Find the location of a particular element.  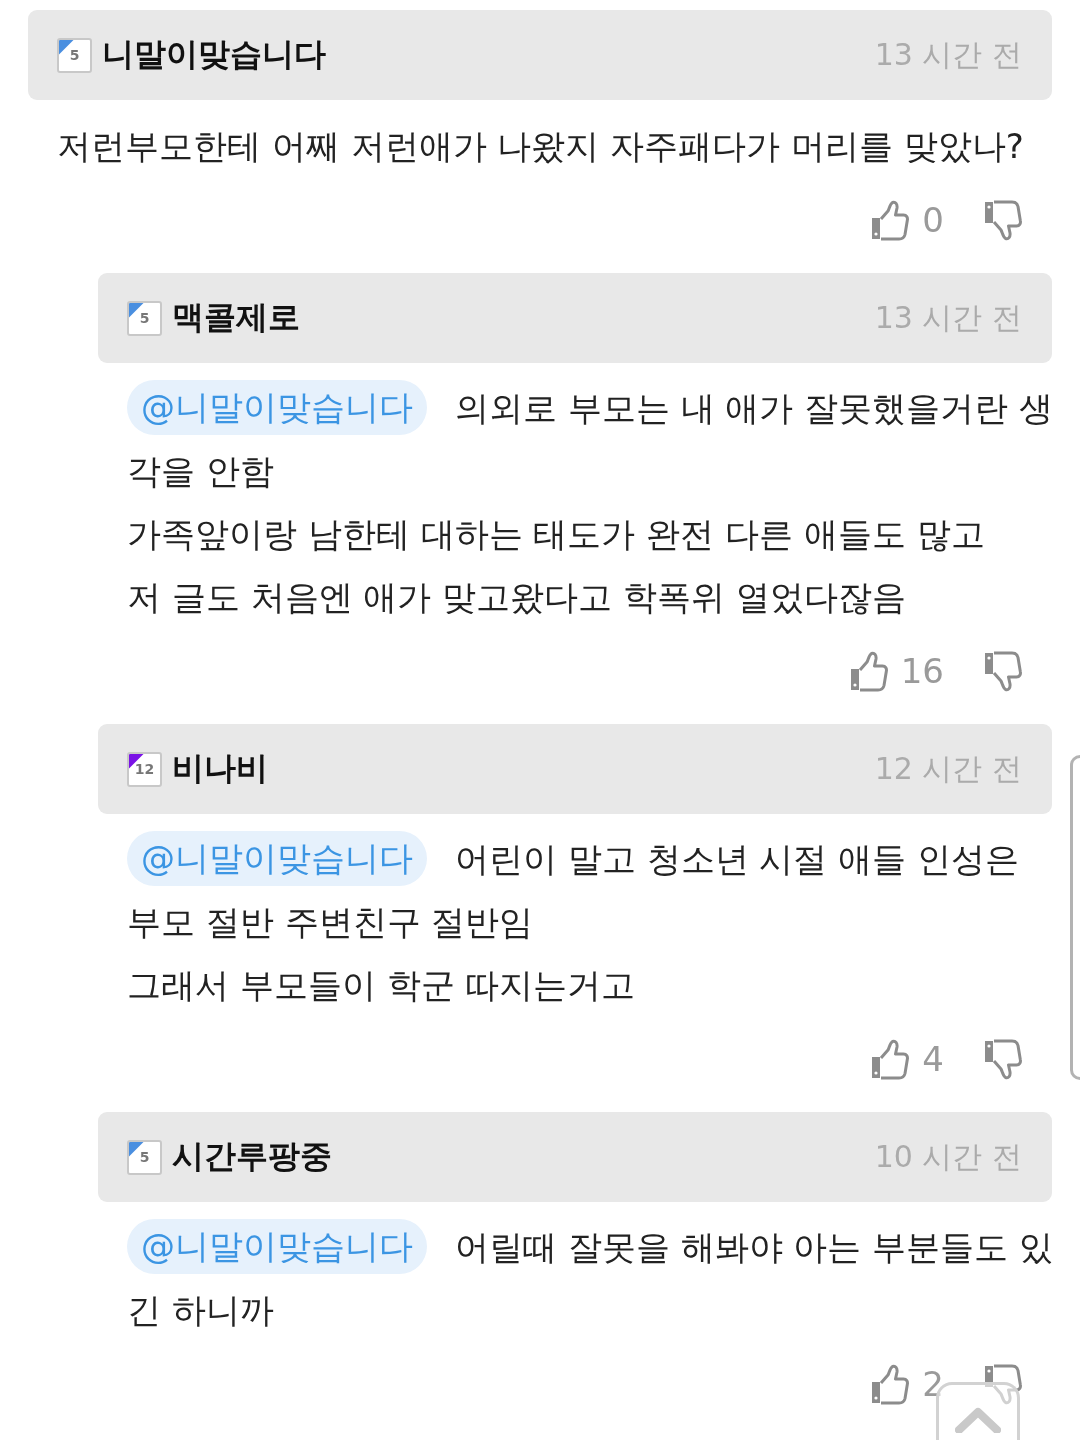

author-name: 시간루팡중 is located at coordinates (252, 1157).